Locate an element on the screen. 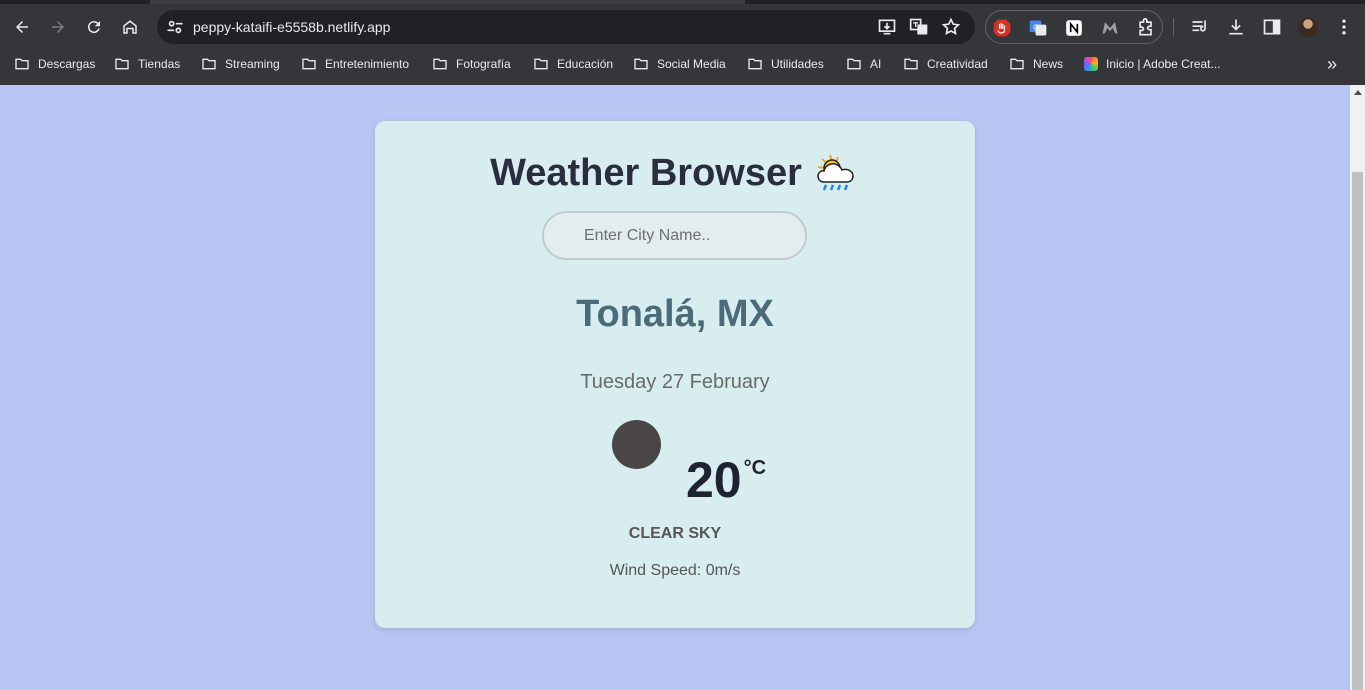  sun-behind-rain-cloud-icon is located at coordinates (835, 172).